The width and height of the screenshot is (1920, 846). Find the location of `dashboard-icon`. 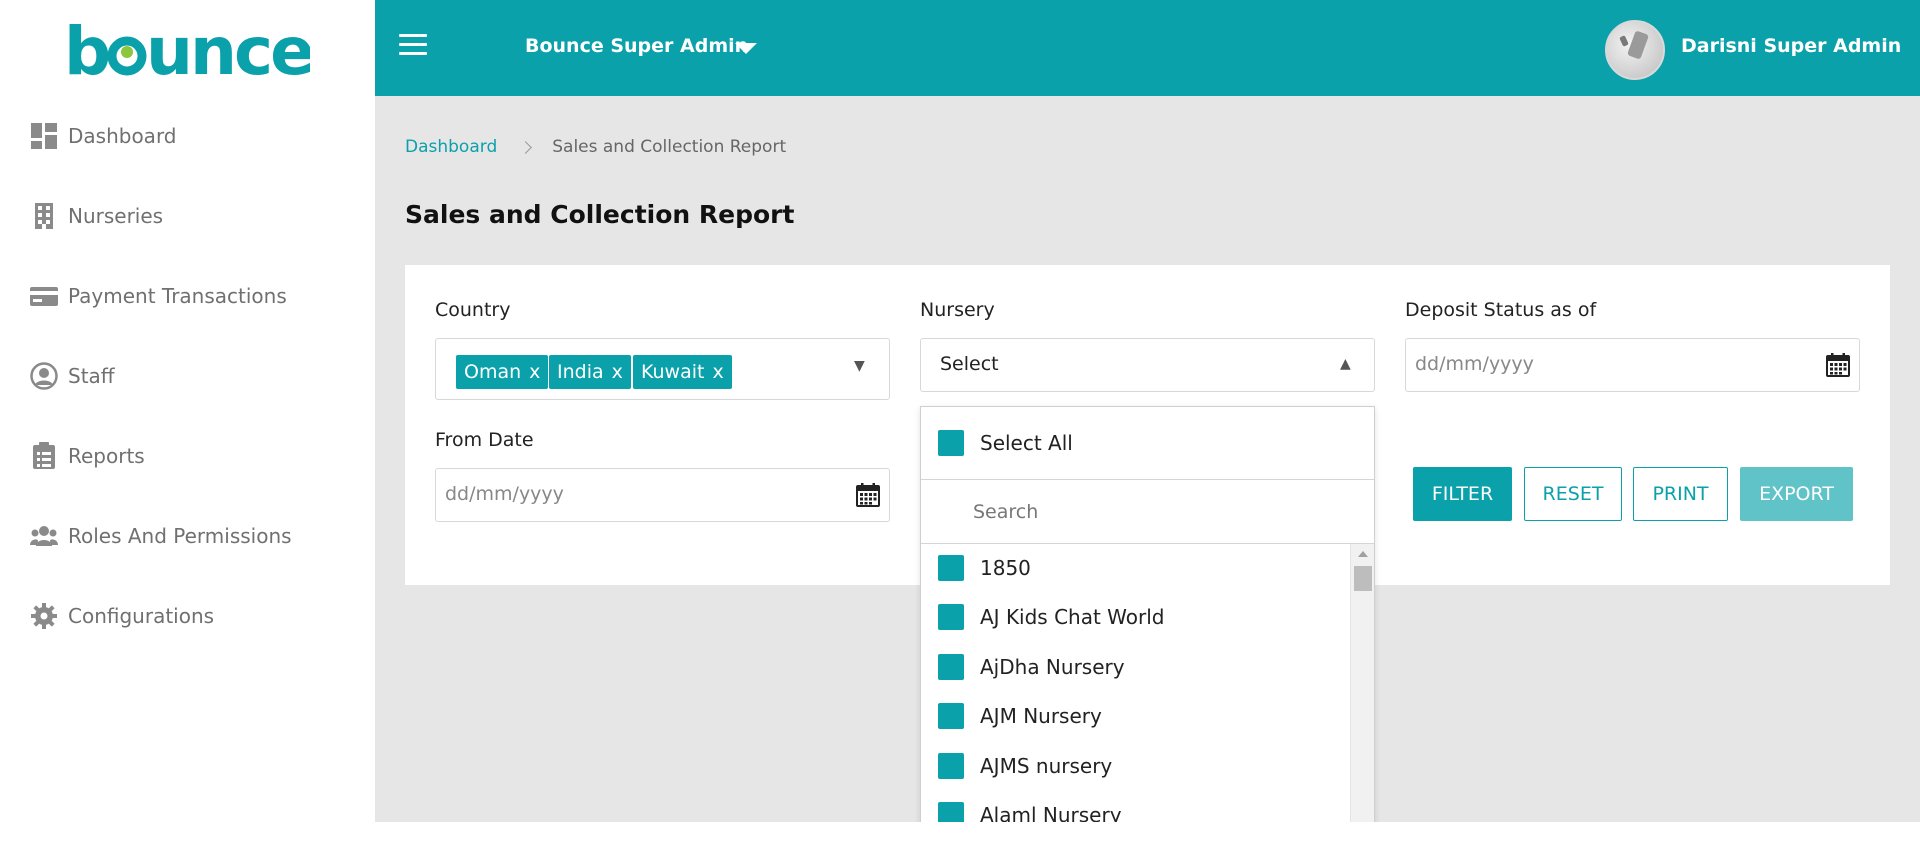

dashboard-icon is located at coordinates (44, 136).